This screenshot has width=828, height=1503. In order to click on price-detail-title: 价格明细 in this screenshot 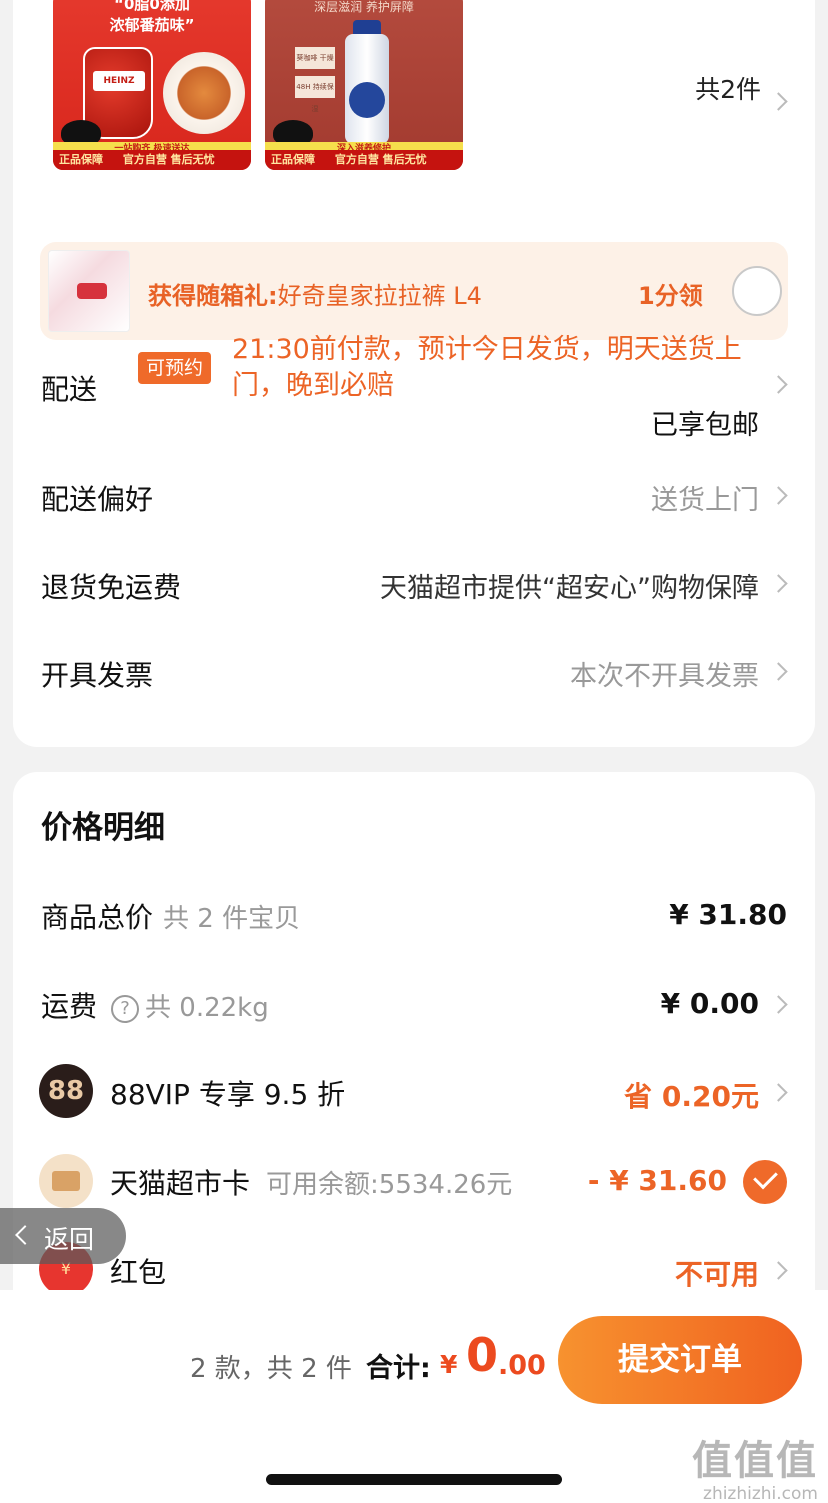, I will do `click(103, 828)`.